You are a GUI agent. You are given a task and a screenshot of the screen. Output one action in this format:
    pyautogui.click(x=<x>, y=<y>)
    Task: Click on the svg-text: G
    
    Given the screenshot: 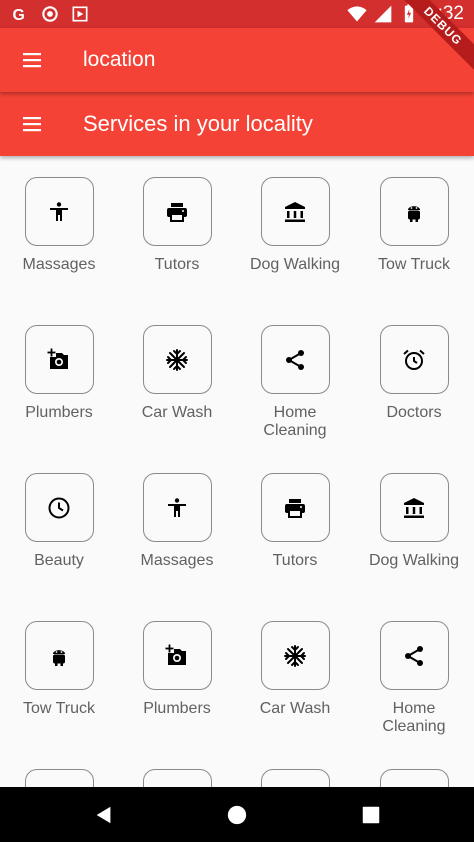 What is the action you would take?
    pyautogui.click(x=19, y=15)
    